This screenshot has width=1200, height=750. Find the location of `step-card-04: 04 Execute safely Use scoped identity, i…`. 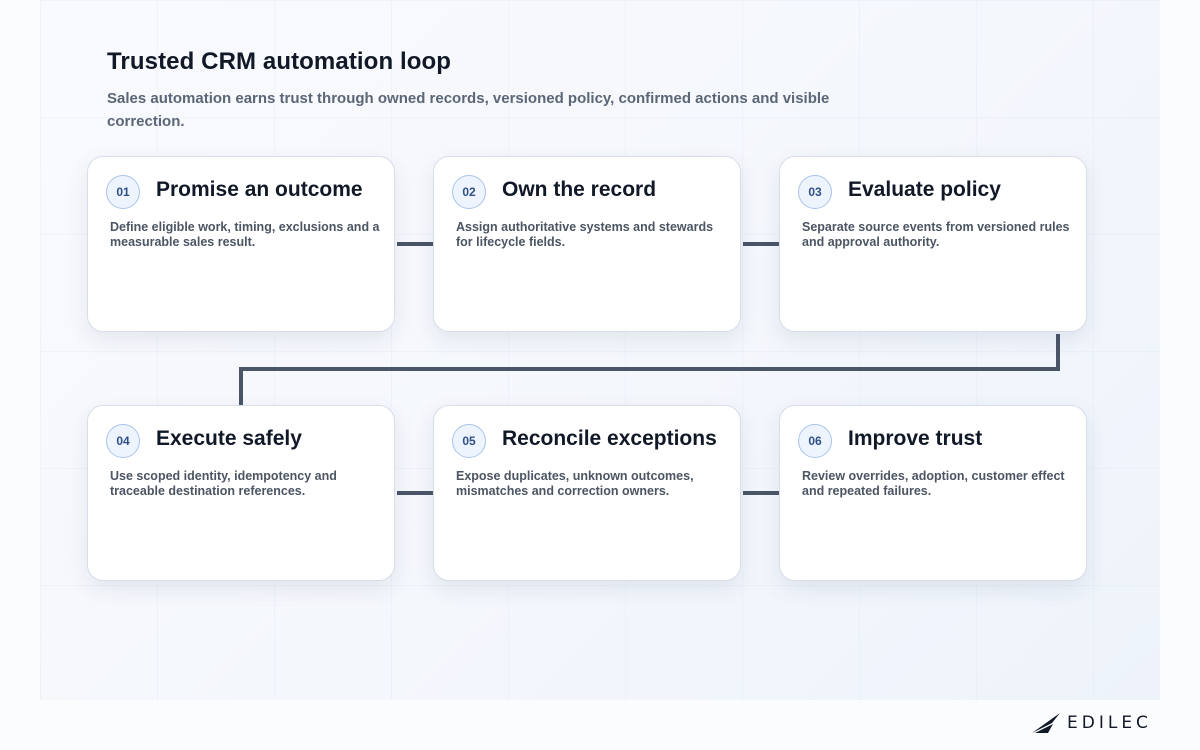

step-card-04: 04 Execute safely Use scoped identity, i… is located at coordinates (241, 493).